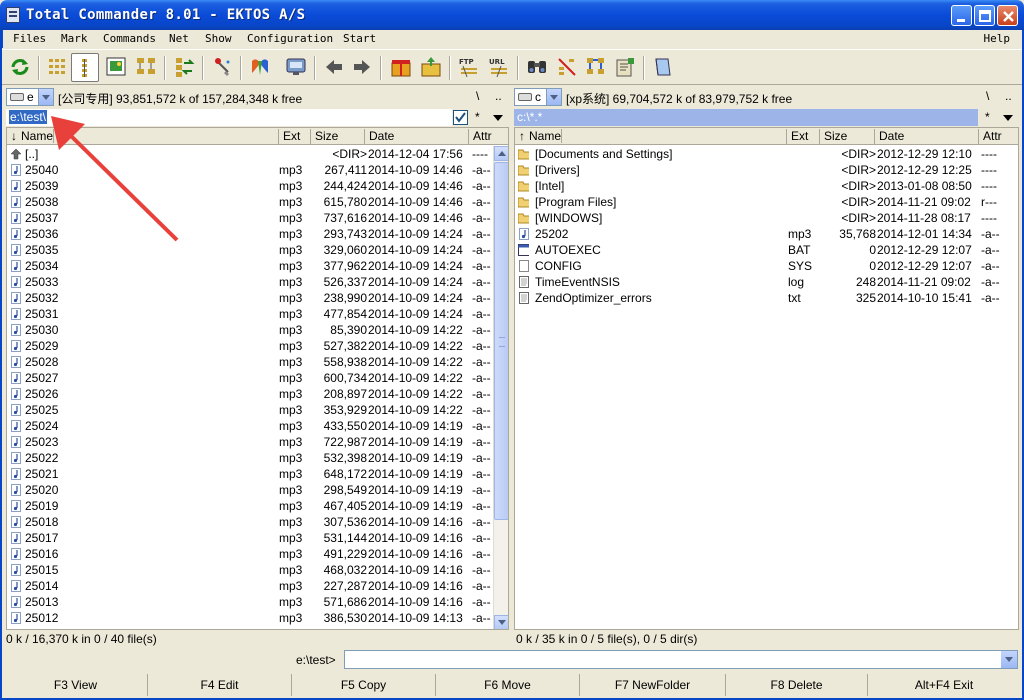  What do you see at coordinates (257, 490) in the screenshot?
I see `file-row: 25020 mp3 298,549 2014-10-09 14:19 -a--` at bounding box center [257, 490].